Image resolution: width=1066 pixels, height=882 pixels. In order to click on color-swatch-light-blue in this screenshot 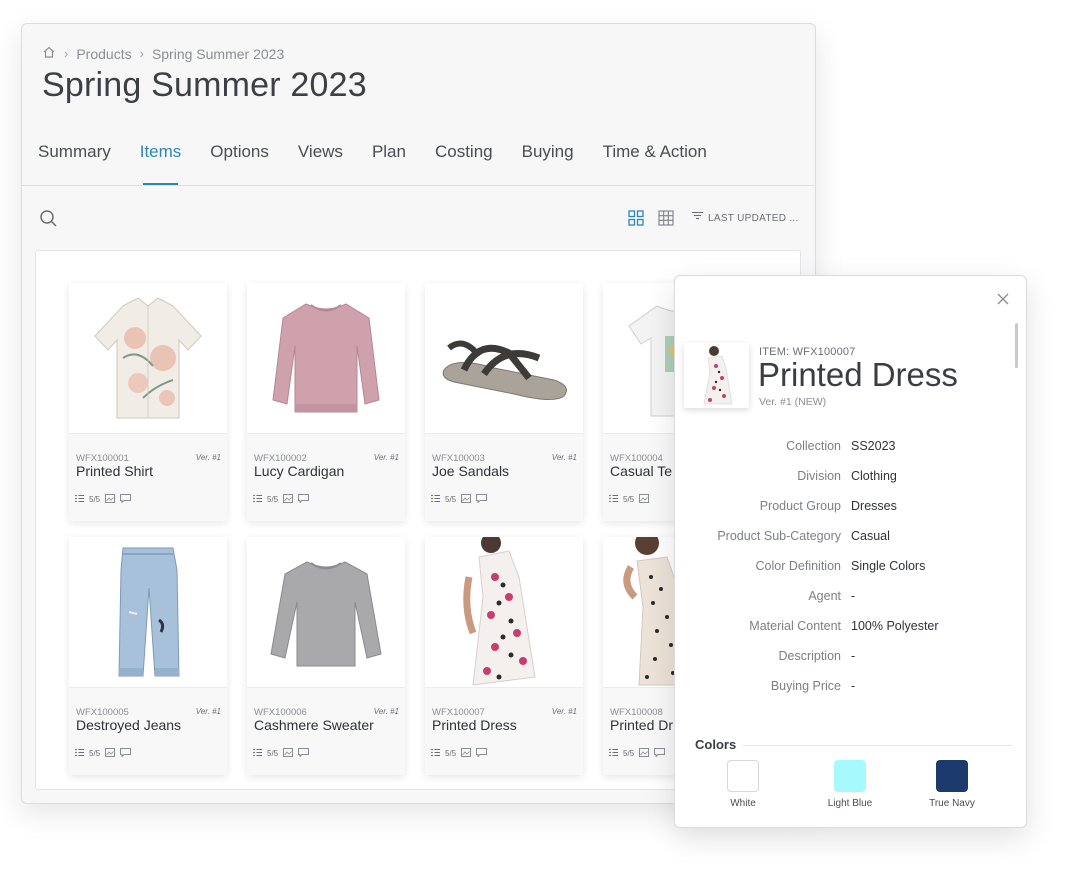, I will do `click(850, 776)`.